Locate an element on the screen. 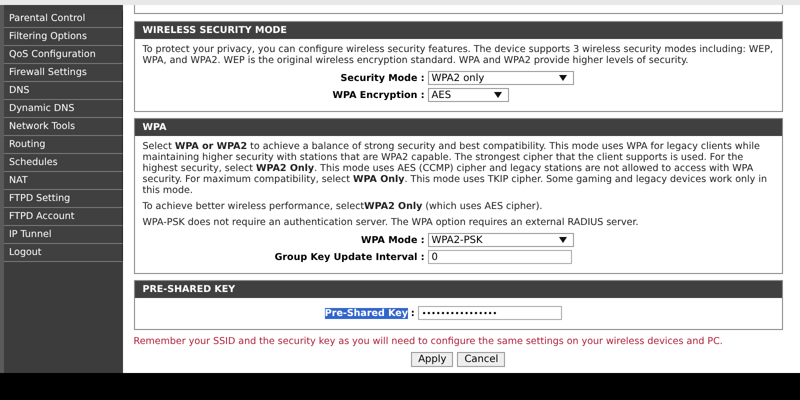  field-label: WPA Mode : is located at coordinates (392, 240).